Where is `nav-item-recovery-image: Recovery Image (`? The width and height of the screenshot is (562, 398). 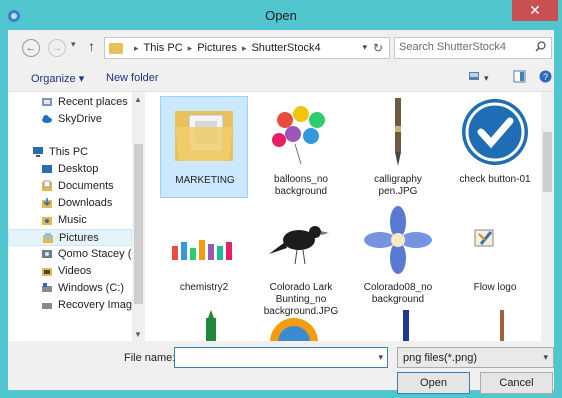
nav-item-recovery-image: Recovery Image ( is located at coordinates (70, 305).